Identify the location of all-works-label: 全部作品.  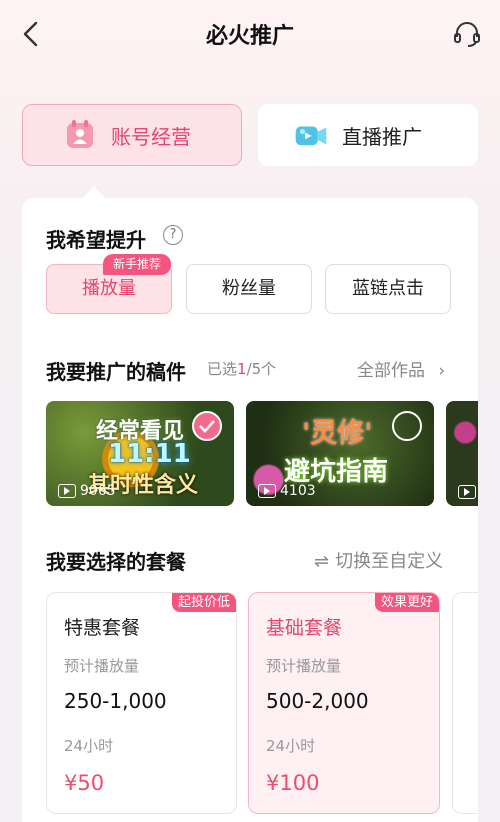
(391, 371).